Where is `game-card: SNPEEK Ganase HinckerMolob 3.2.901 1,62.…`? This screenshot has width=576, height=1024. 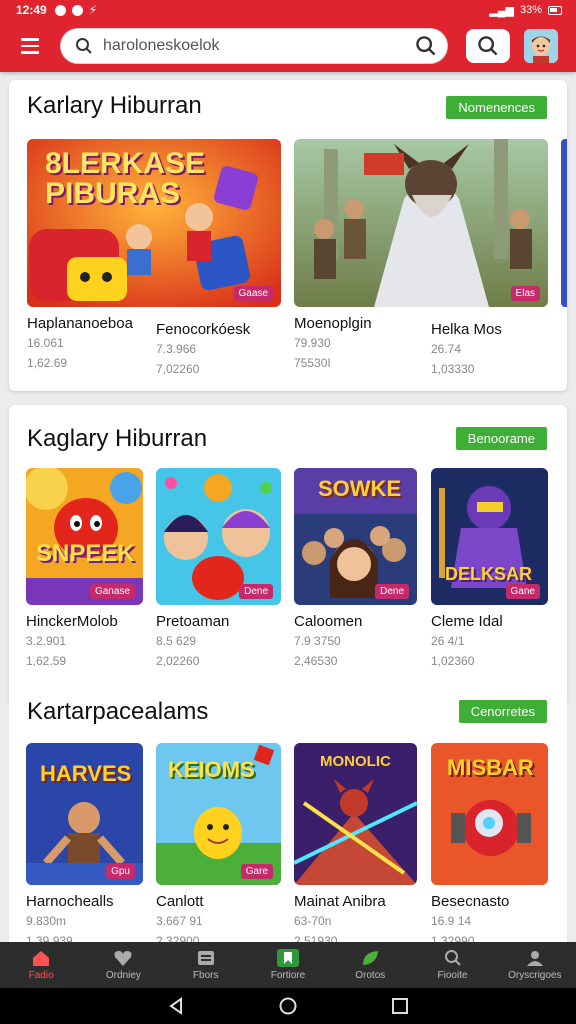
game-card: SNPEEK Ganase HinckerMolob 3.2.901 1,62.… is located at coordinates (84, 568).